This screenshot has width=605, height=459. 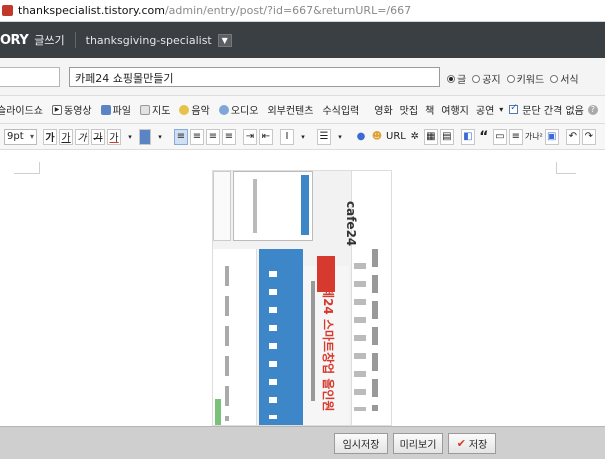 What do you see at coordinates (160, 137) in the screenshot?
I see `highlight-chevron-down-icon: ▾` at bounding box center [160, 137].